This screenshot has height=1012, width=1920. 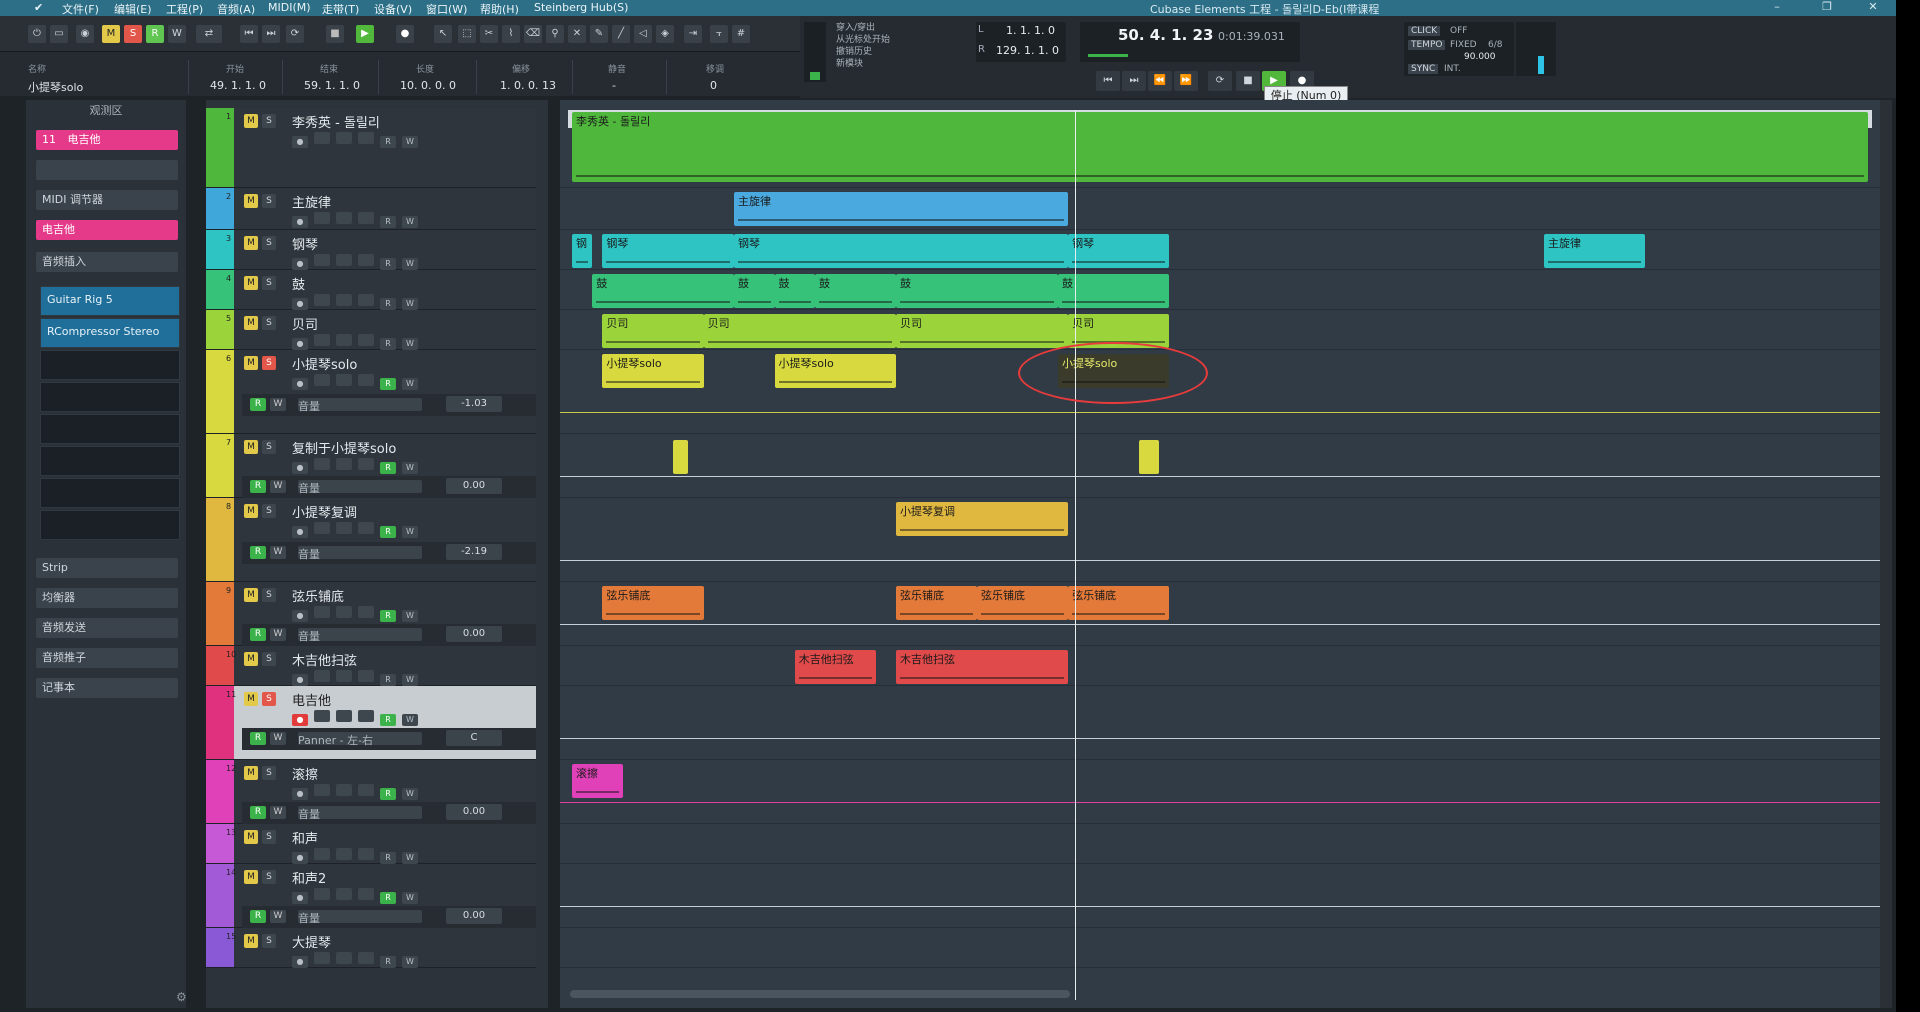 I want to click on event: 滚擦, so click(x=597, y=781).